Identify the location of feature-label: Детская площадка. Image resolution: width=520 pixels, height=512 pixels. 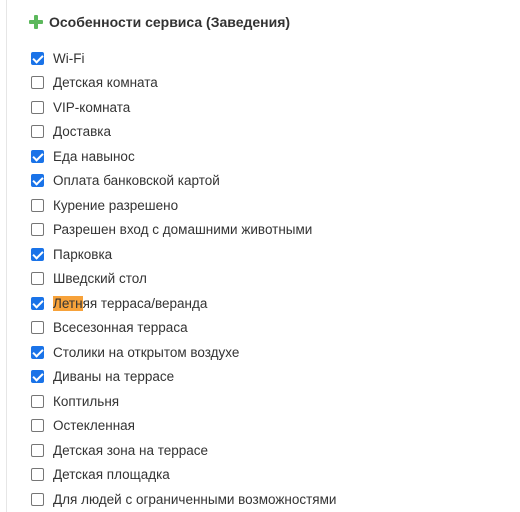
(111, 474).